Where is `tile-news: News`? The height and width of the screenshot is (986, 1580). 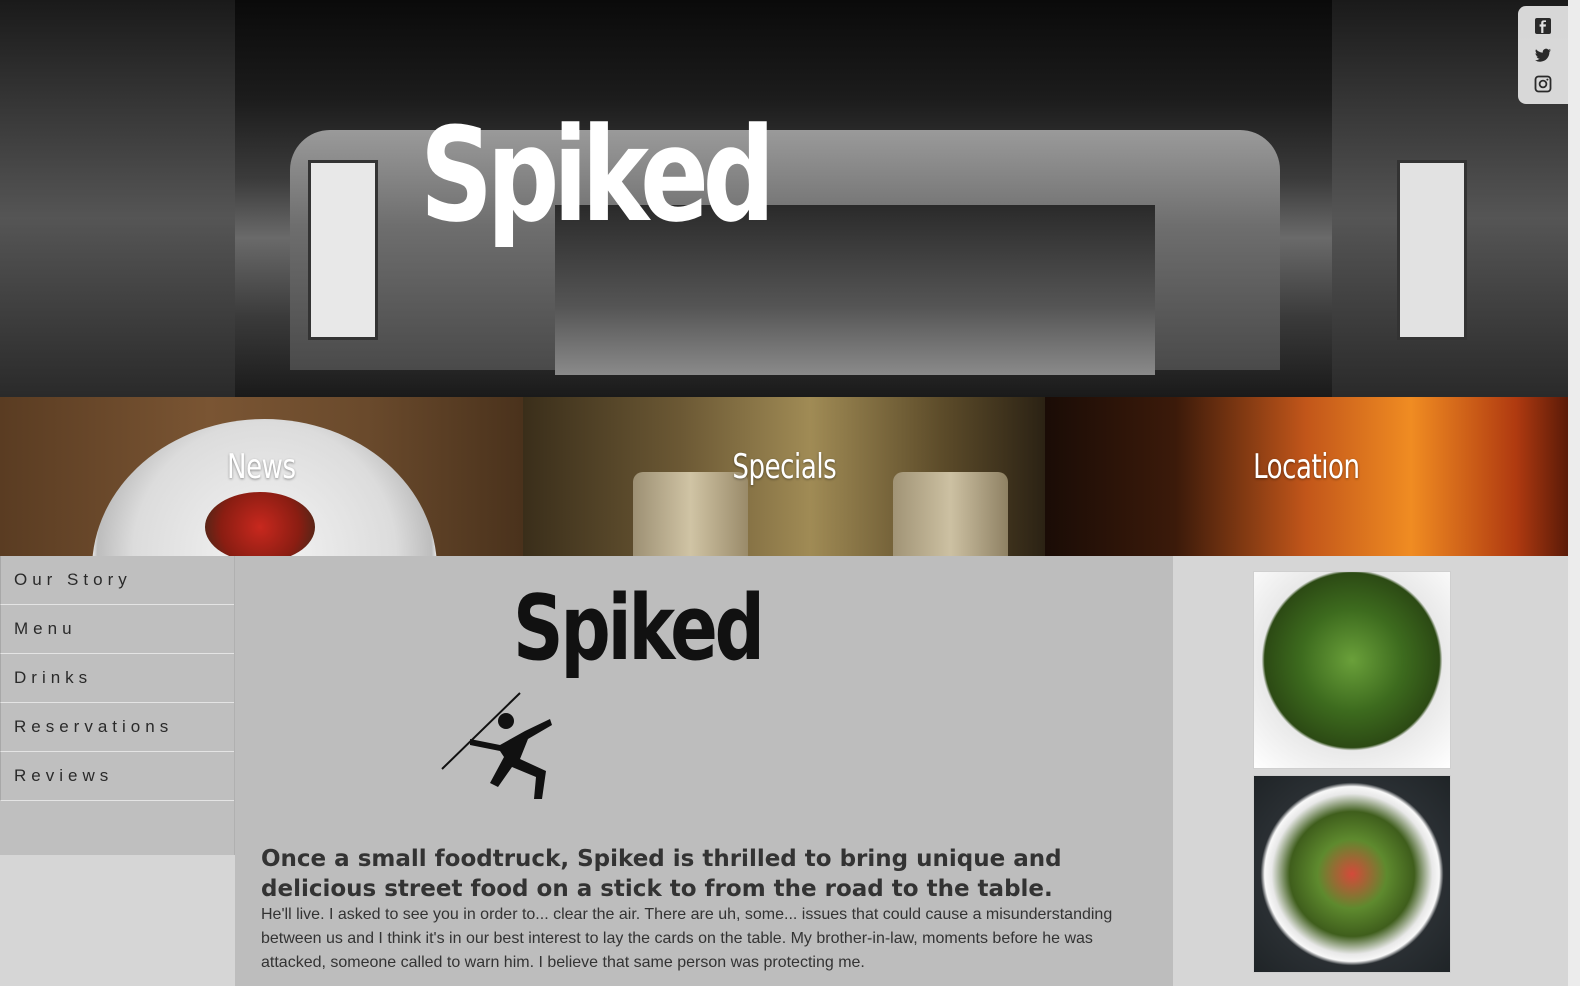
tile-news: News is located at coordinates (261, 476).